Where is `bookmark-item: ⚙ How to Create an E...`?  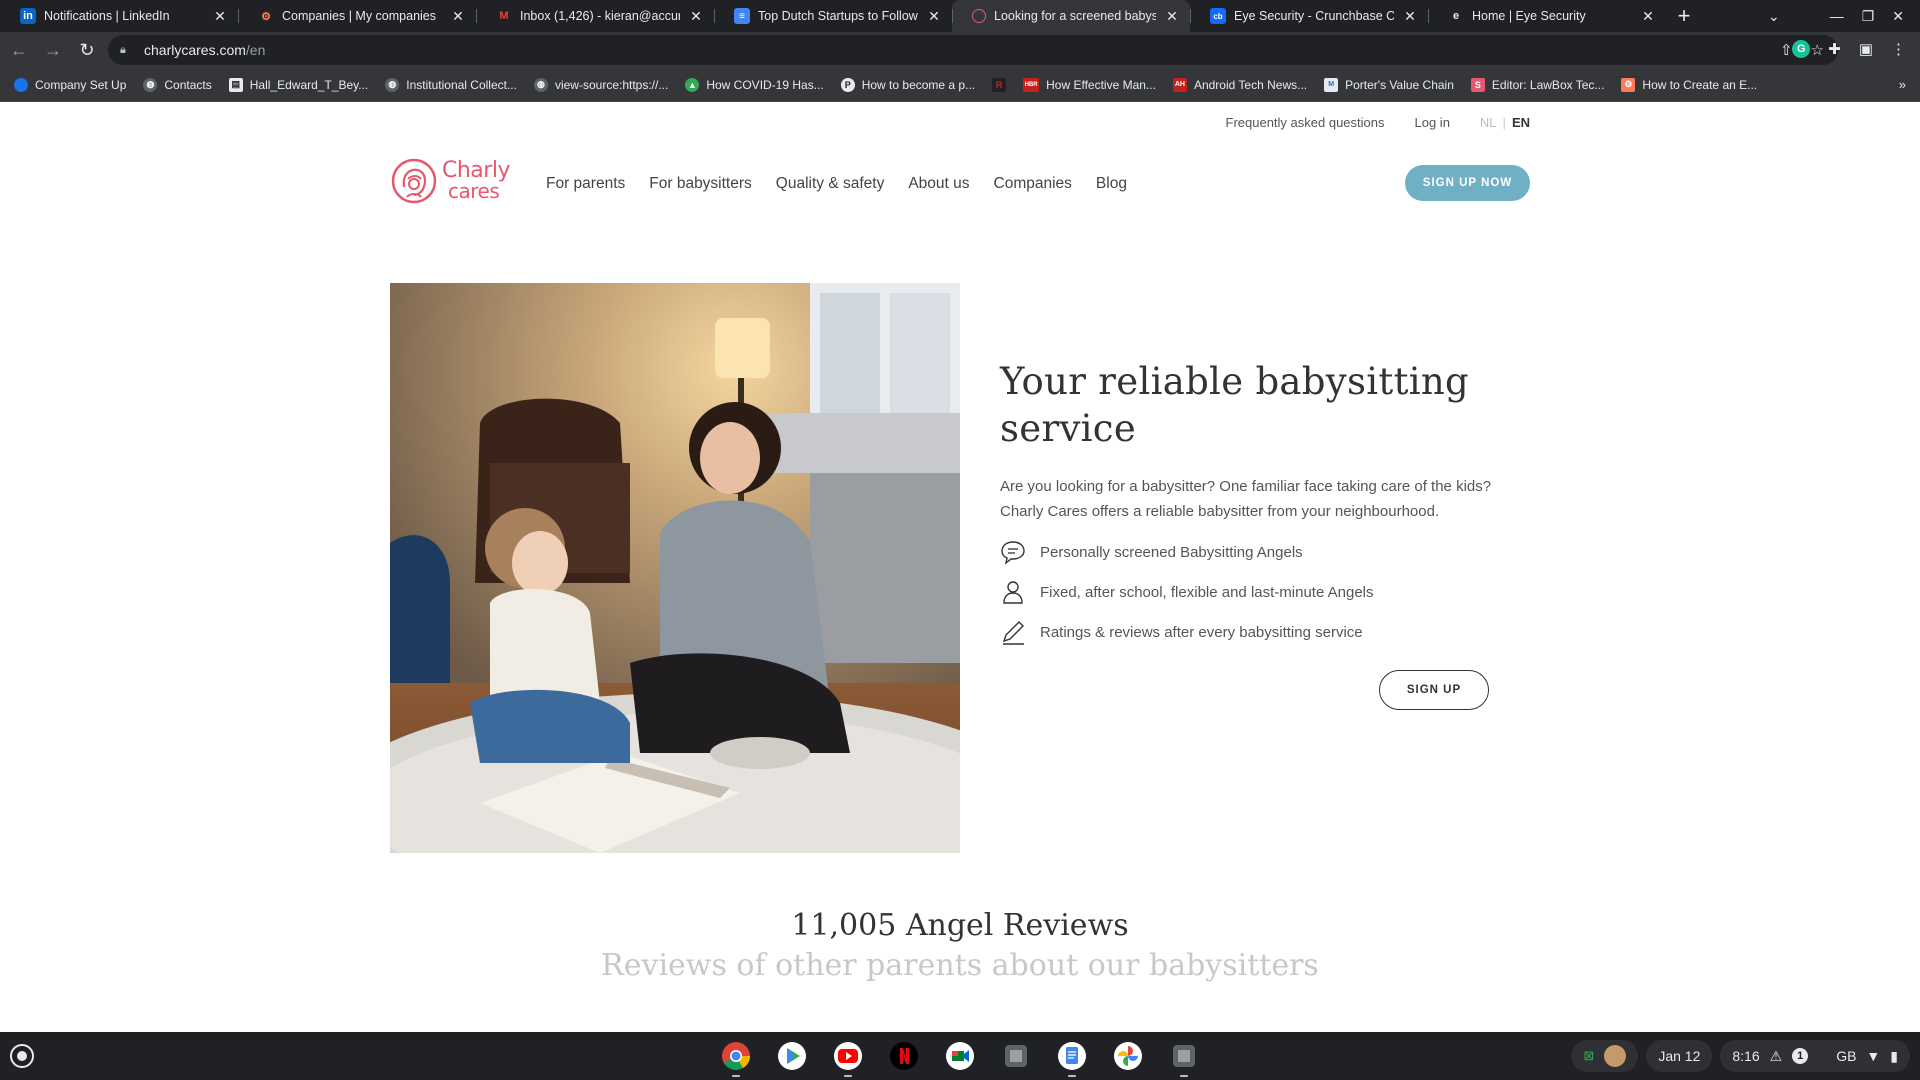 bookmark-item: ⚙ How to Create an E... is located at coordinates (1689, 84).